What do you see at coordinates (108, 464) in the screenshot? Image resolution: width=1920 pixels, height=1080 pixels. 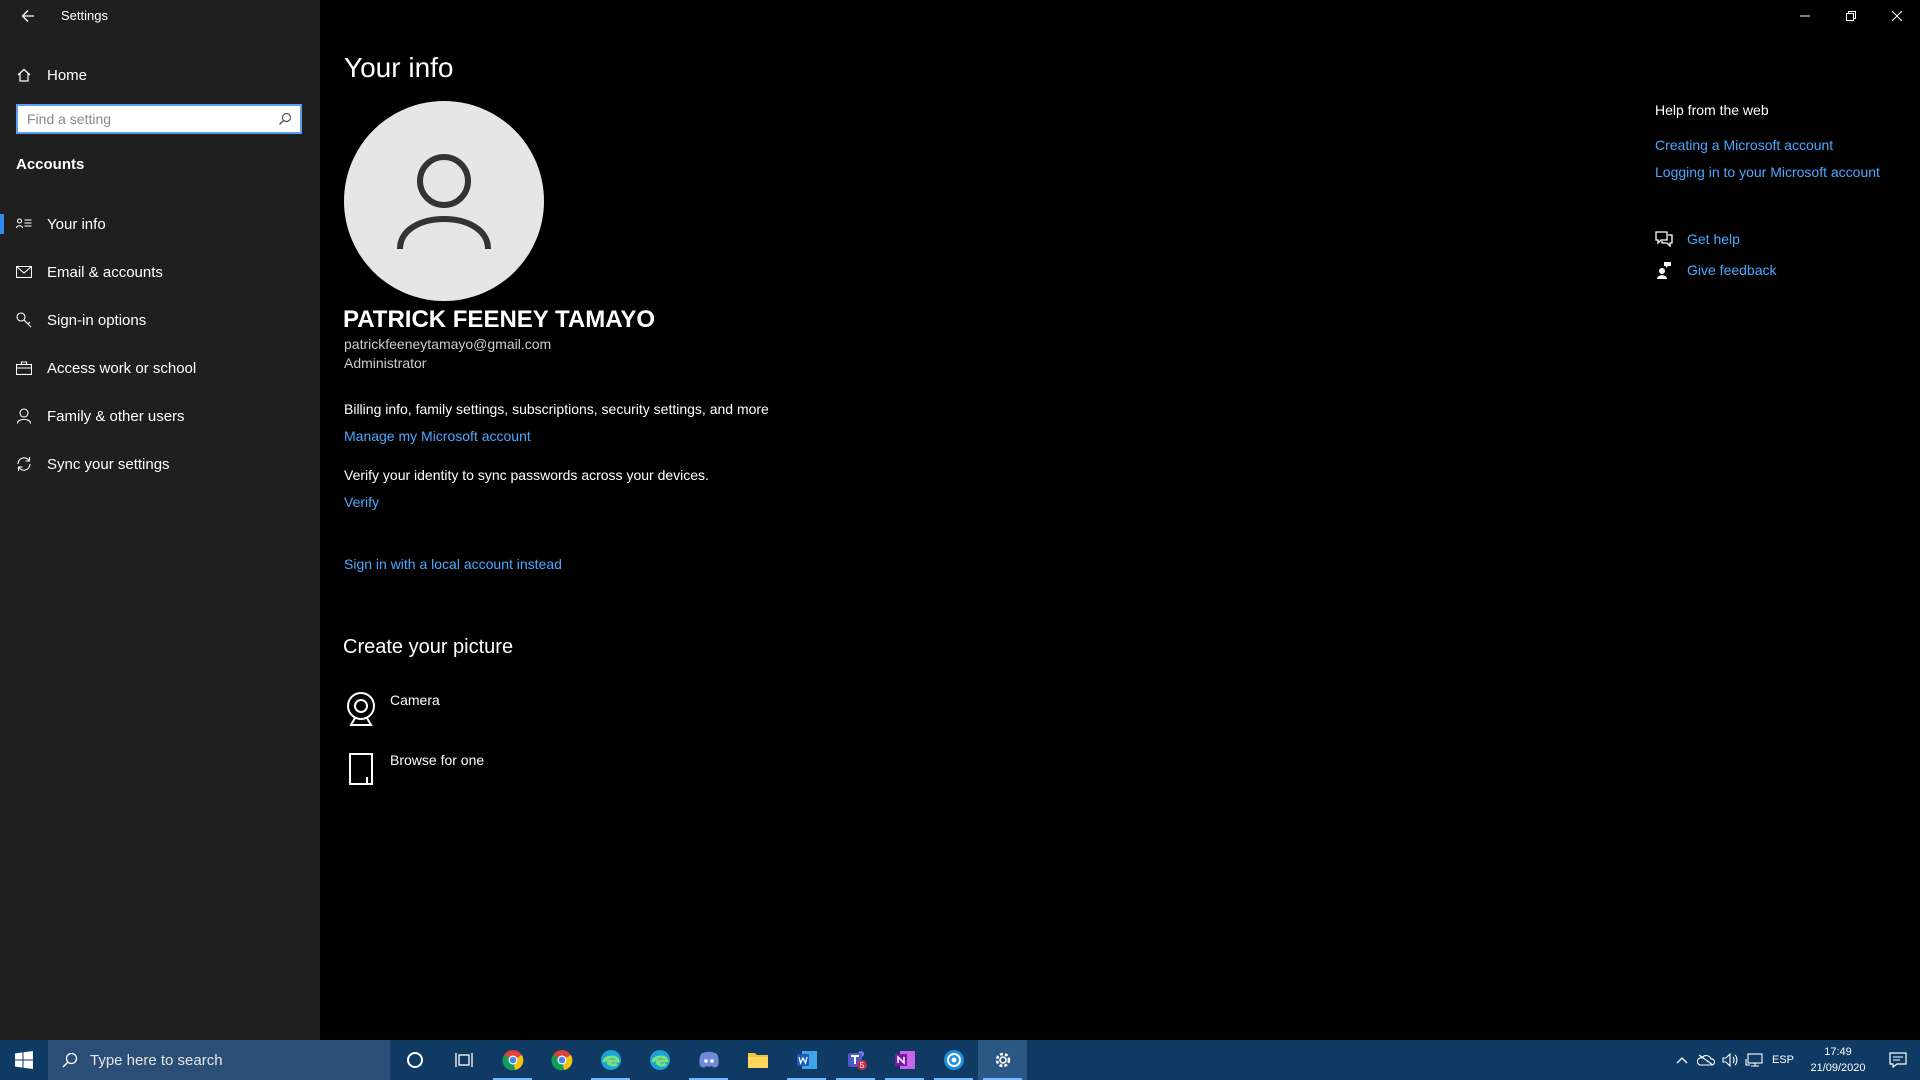 I see `nav-label: Sync your settings` at bounding box center [108, 464].